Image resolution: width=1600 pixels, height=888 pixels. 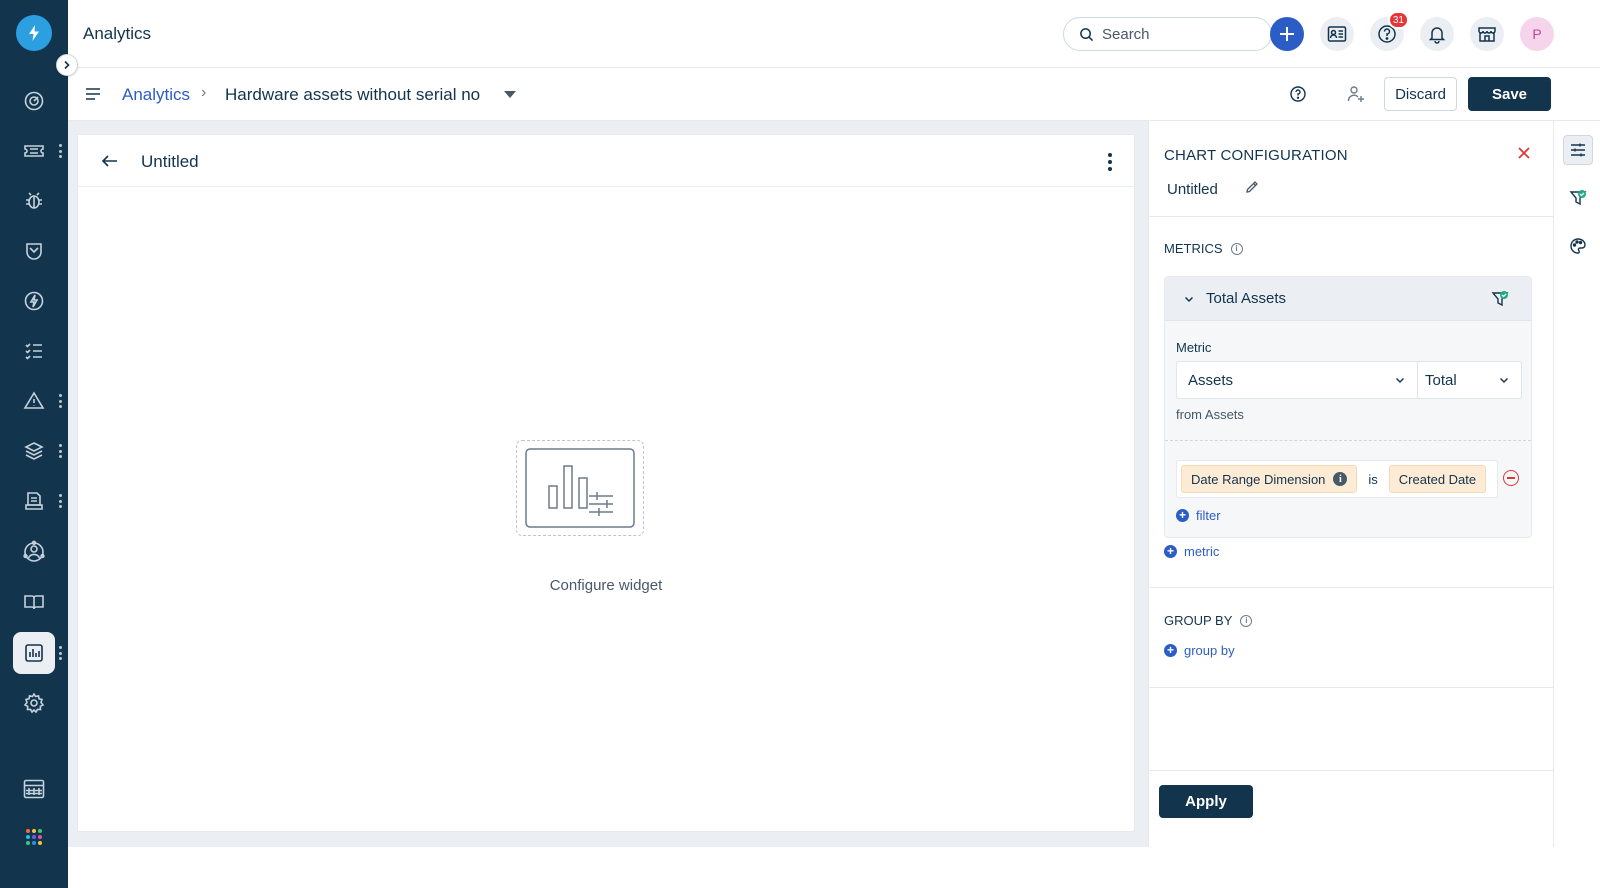 I want to click on filter-check-icon, so click(x=1578, y=198).